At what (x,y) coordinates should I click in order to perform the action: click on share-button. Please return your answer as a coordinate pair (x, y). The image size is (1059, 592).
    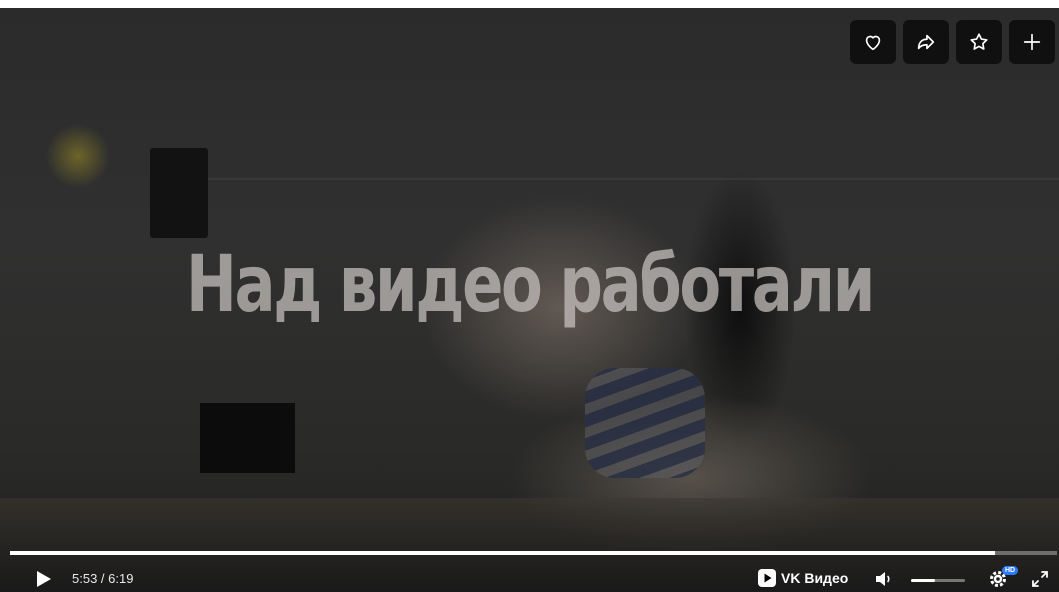
    Looking at the image, I should click on (926, 42).